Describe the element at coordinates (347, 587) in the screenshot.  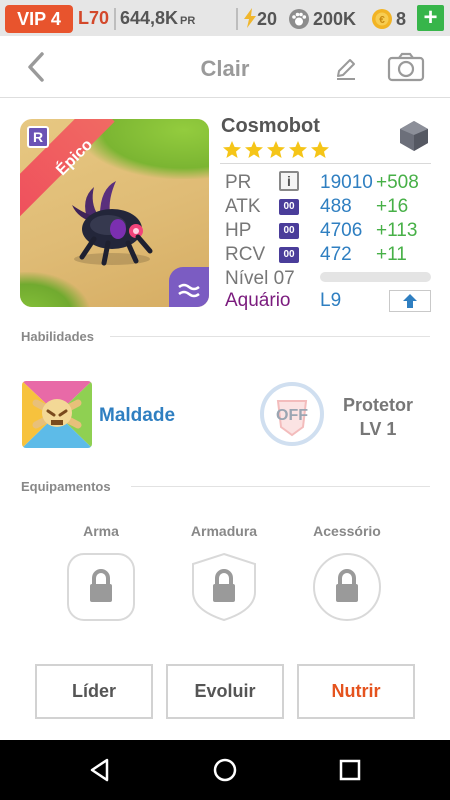
I see `accessory-slot-lock-icon` at that location.